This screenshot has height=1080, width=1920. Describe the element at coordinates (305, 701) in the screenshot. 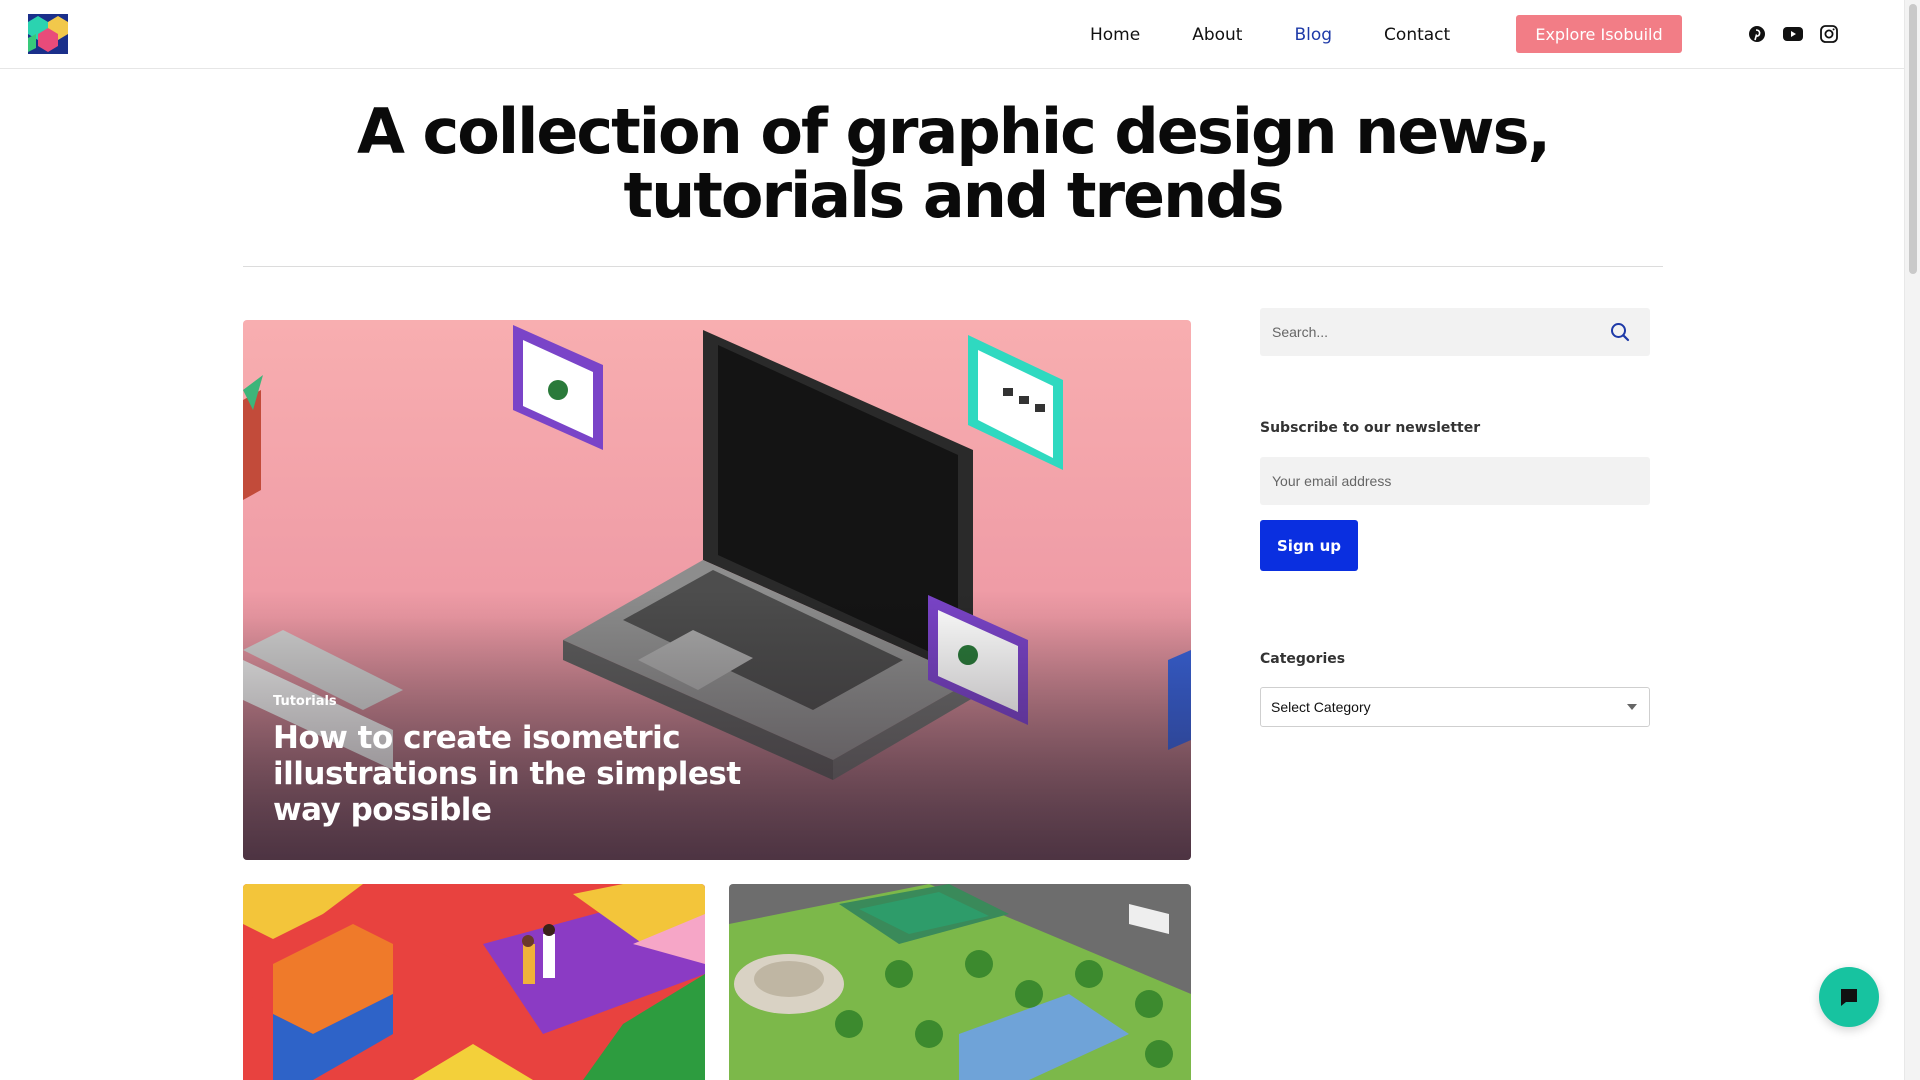

I see `post-category: Tutorials` at that location.